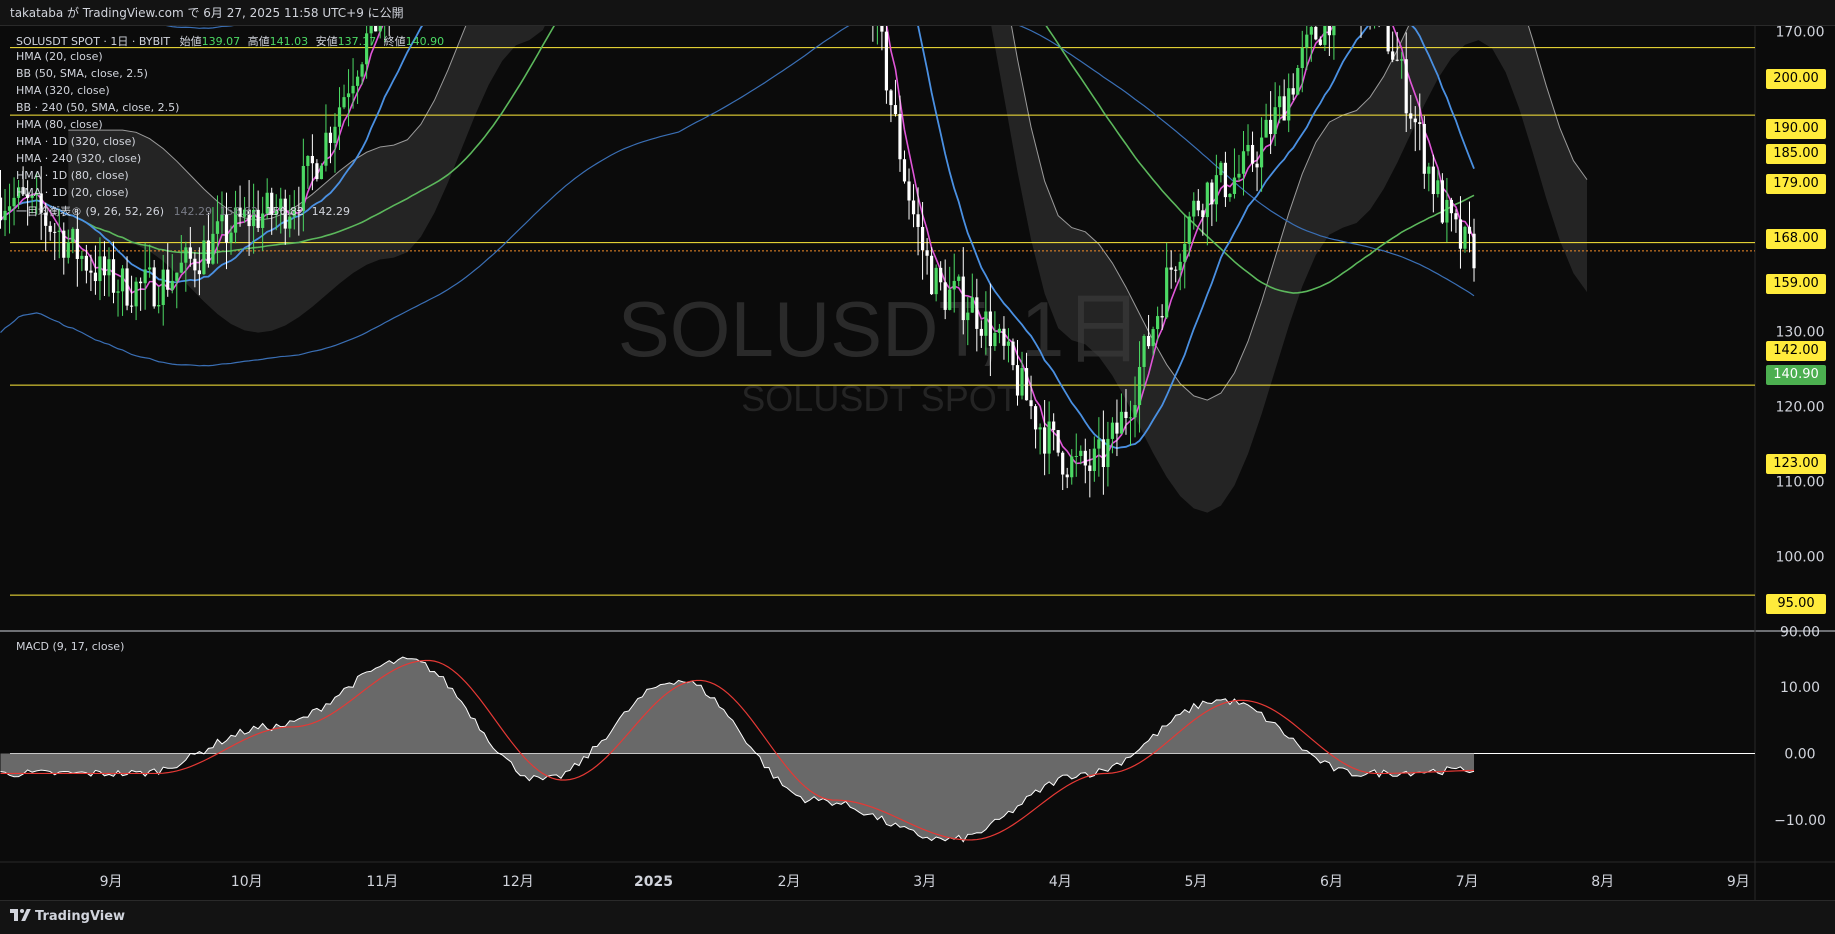 Image resolution: width=1835 pixels, height=934 pixels. I want to click on indicator-hma-1d-320: HMA · 1D (320, close), so click(76, 141).